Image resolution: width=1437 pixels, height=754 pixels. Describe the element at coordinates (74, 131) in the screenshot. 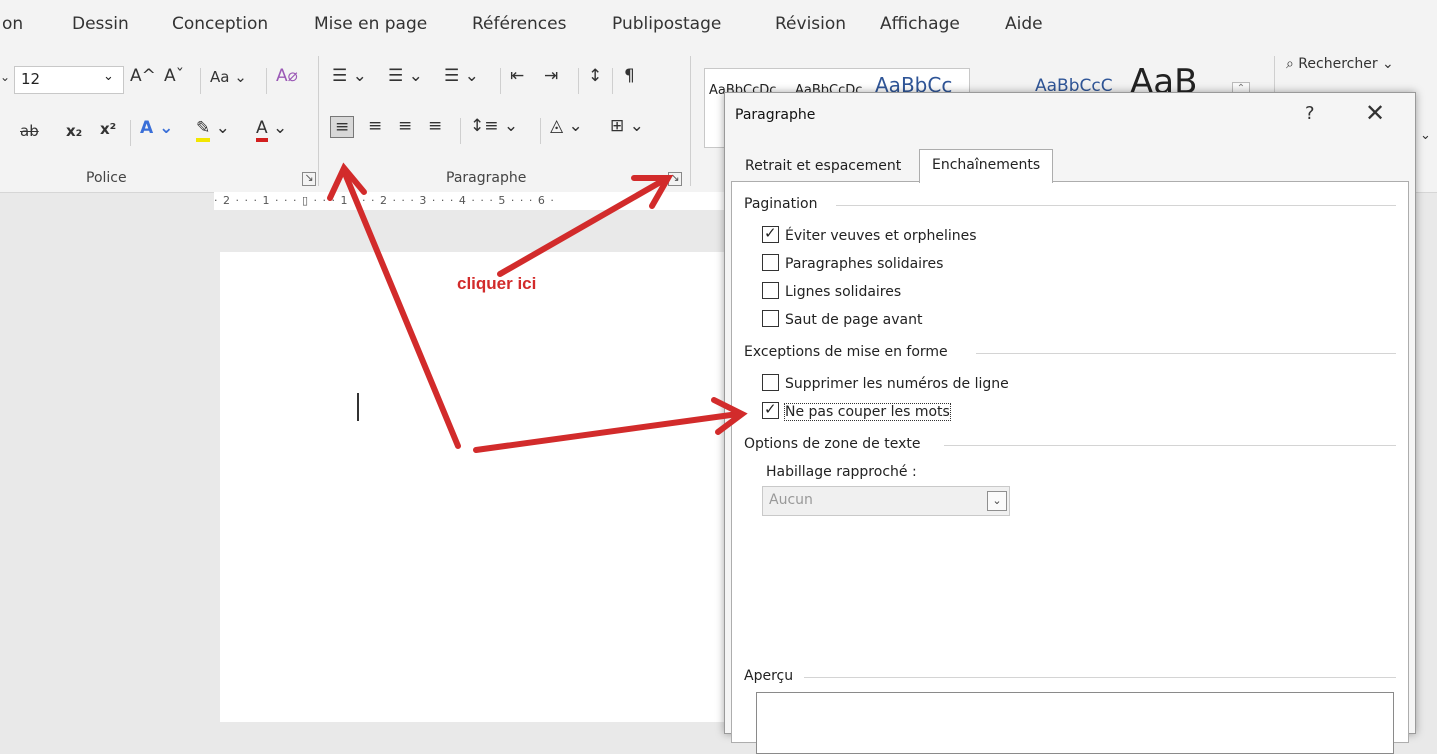

I see `subscript-icon: x₂` at that location.